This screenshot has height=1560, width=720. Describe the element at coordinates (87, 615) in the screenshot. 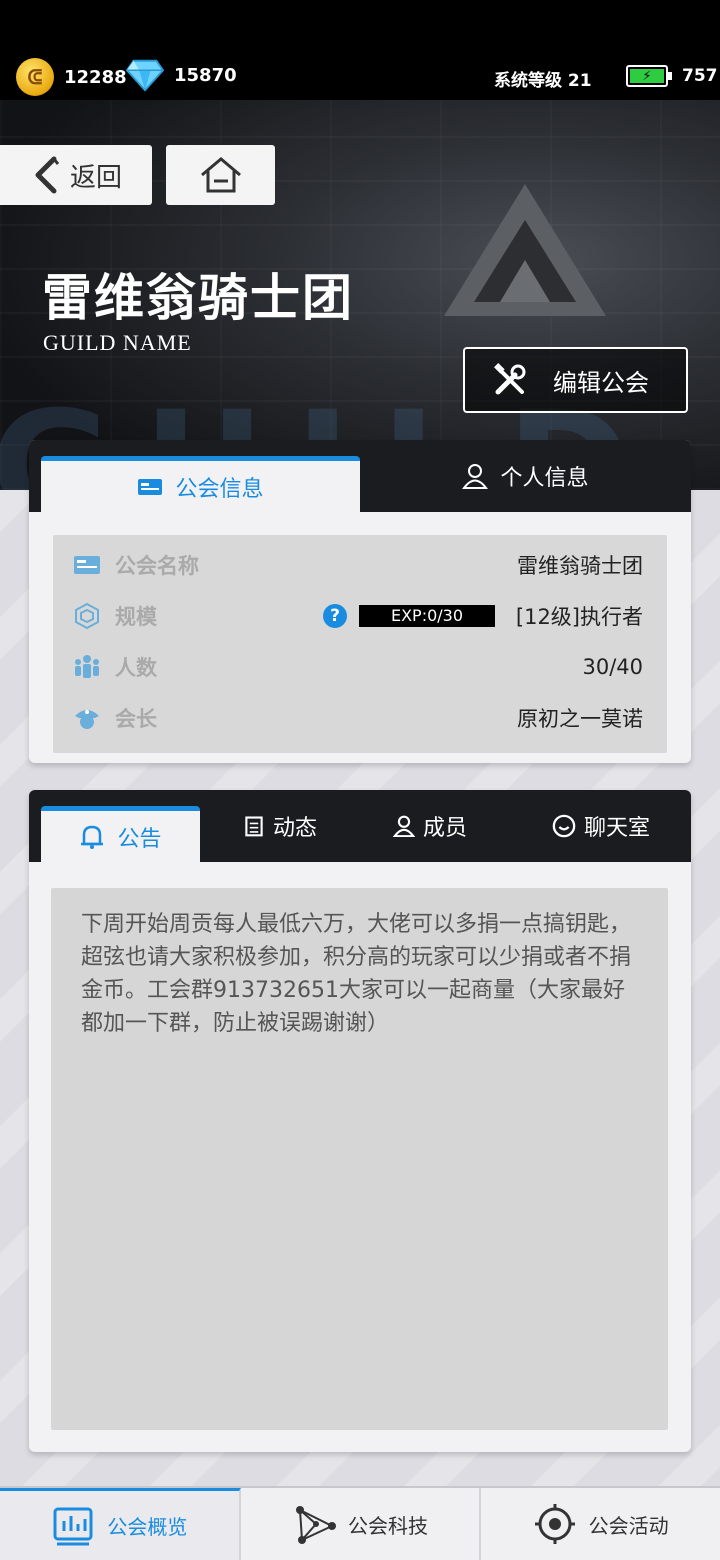

I see `cube-icon` at that location.